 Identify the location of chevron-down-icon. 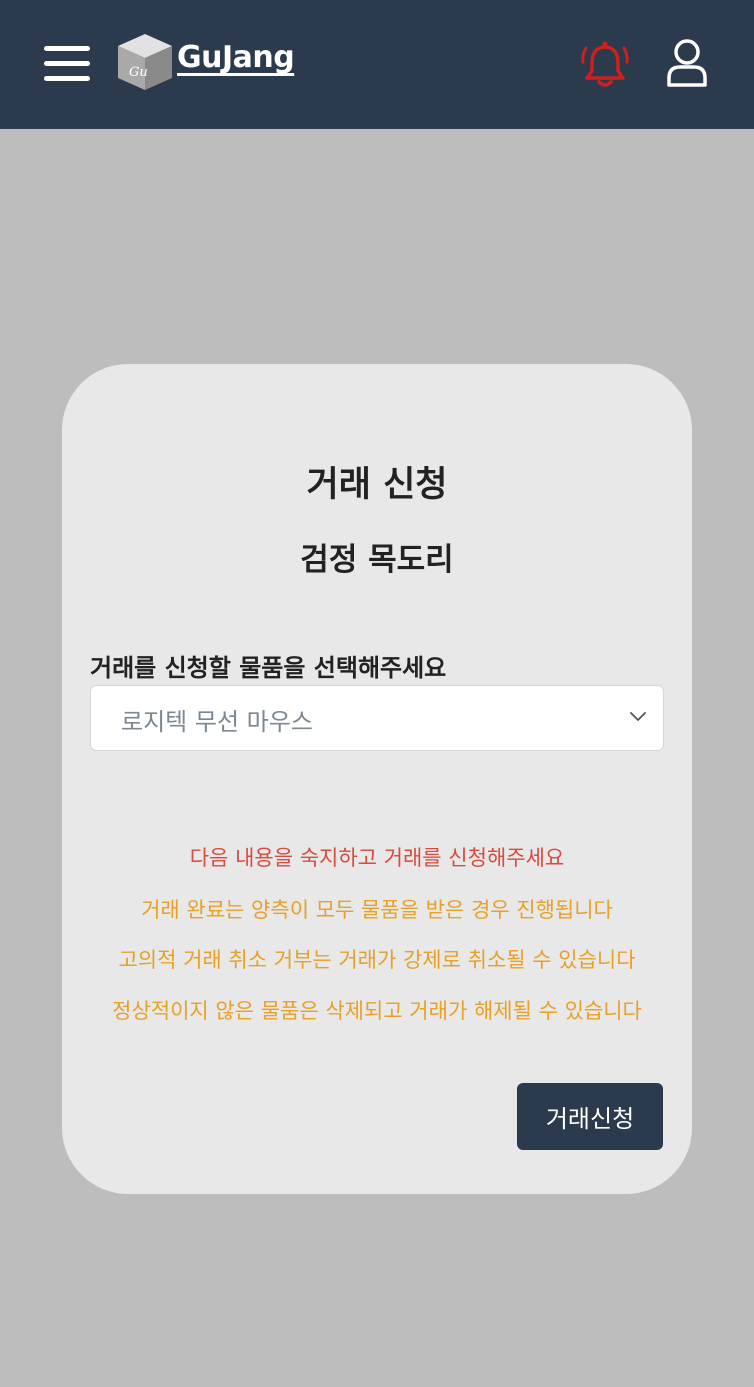
(638, 716).